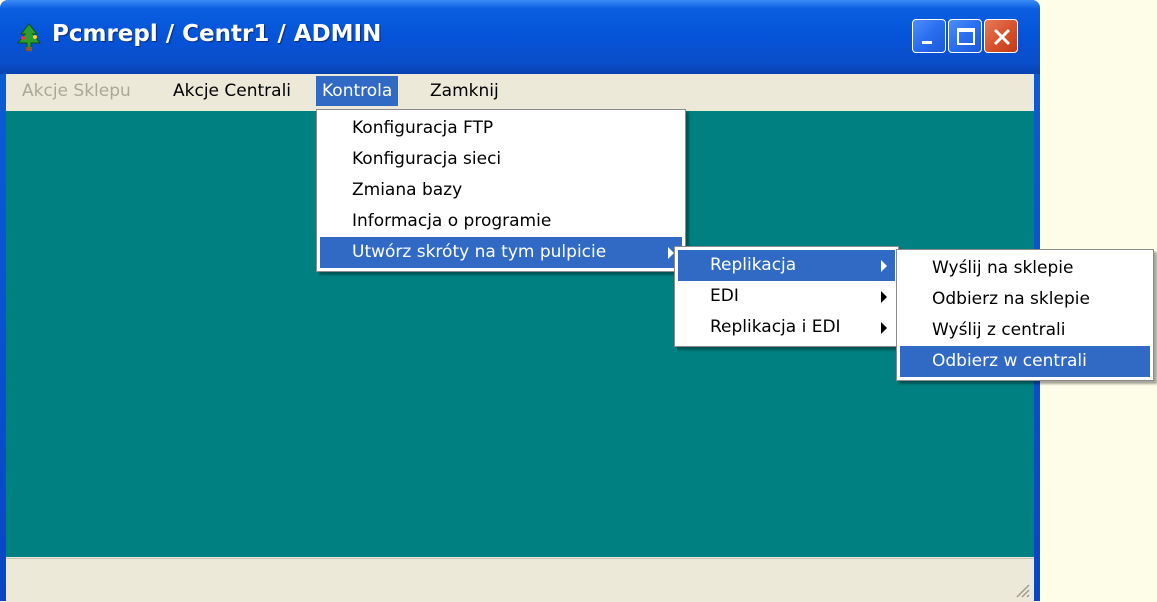 The image size is (1157, 602). Describe the element at coordinates (927, 42) in the screenshot. I see `minimize-icon` at that location.